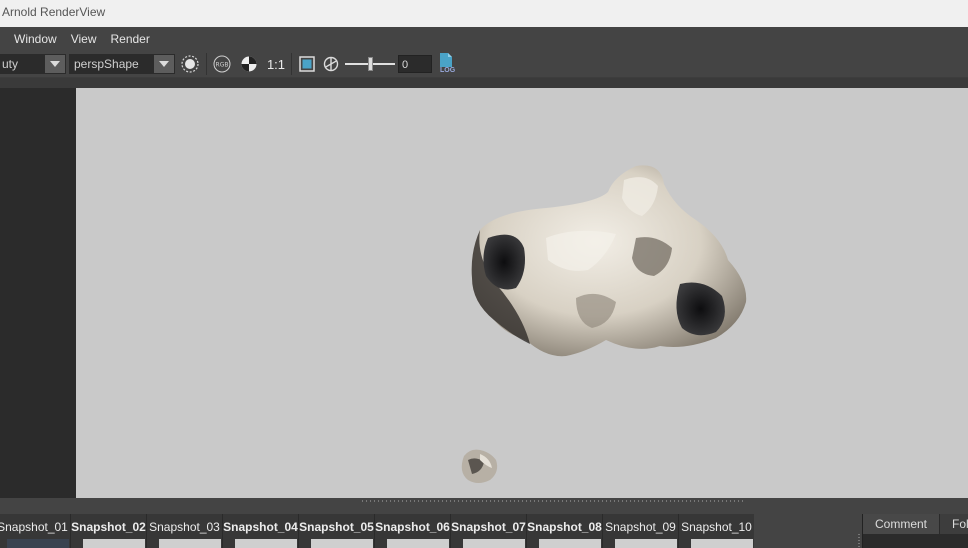 Image resolution: width=968 pixels, height=548 pixels. I want to click on snapshot-name: Snapshot_02, so click(108, 527).